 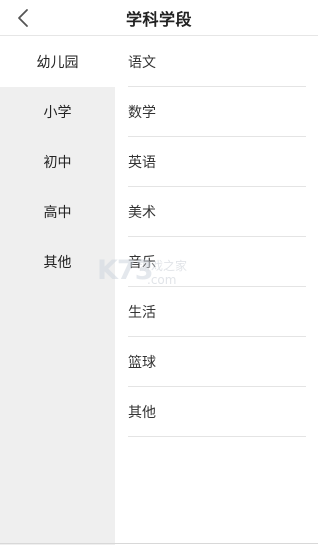 What do you see at coordinates (57, 62) in the screenshot?
I see `sidebar-item-kindergarten: 幼儿园` at bounding box center [57, 62].